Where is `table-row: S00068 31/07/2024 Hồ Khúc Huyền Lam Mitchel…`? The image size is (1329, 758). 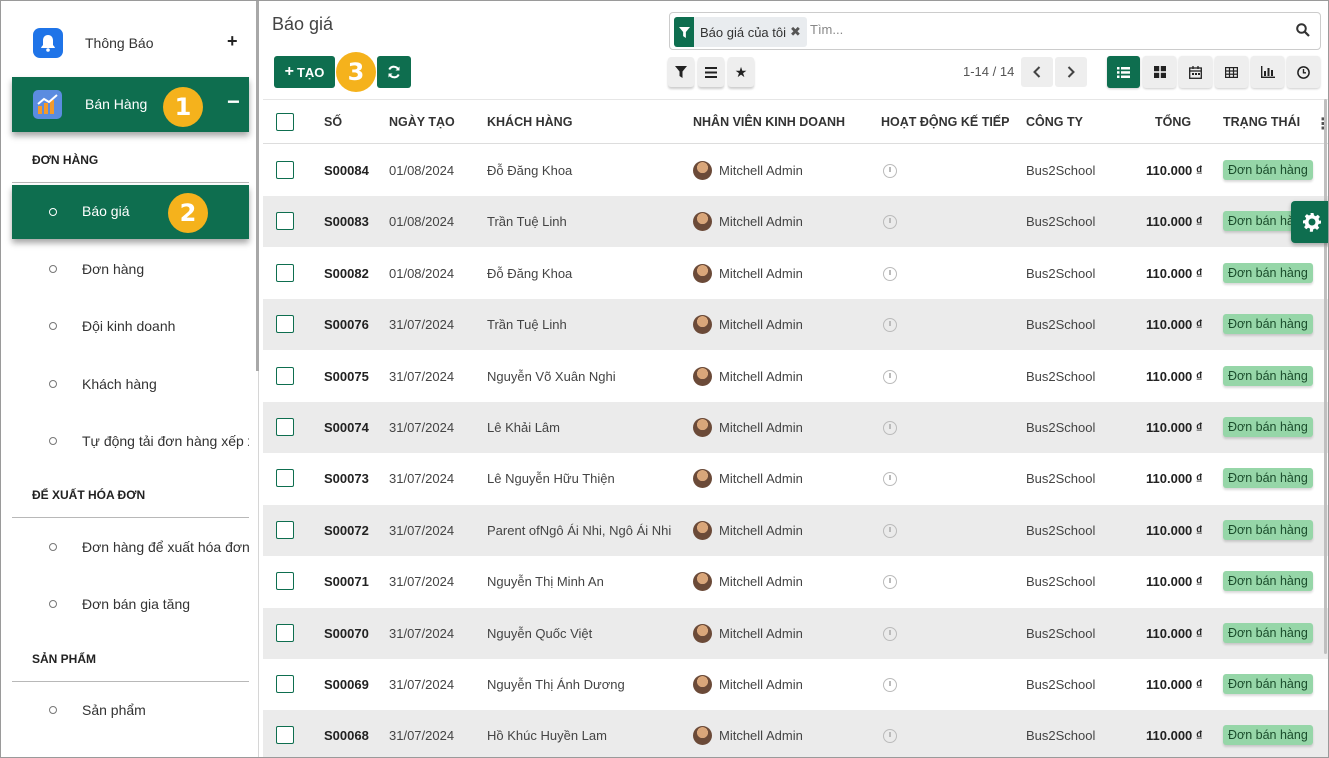
table-row: S00068 31/07/2024 Hồ Khúc Huyền Lam Mitchel… is located at coordinates (795, 733).